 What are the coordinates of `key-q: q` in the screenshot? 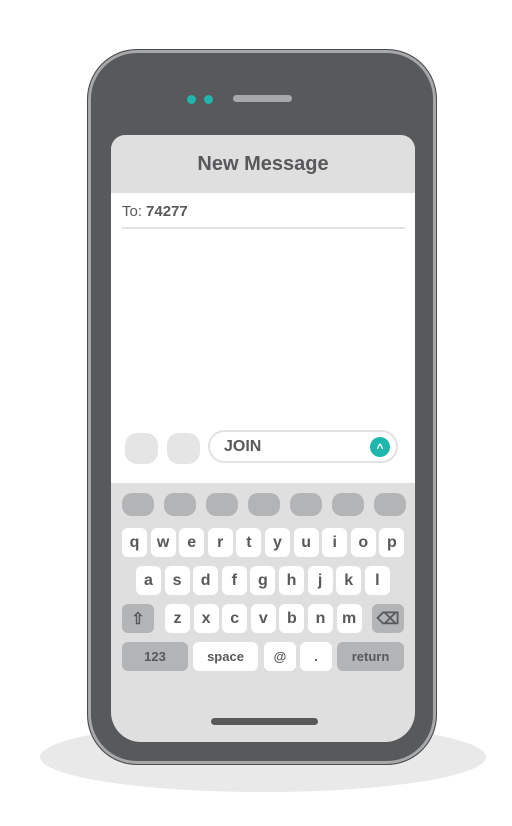 It's located at (134, 542).